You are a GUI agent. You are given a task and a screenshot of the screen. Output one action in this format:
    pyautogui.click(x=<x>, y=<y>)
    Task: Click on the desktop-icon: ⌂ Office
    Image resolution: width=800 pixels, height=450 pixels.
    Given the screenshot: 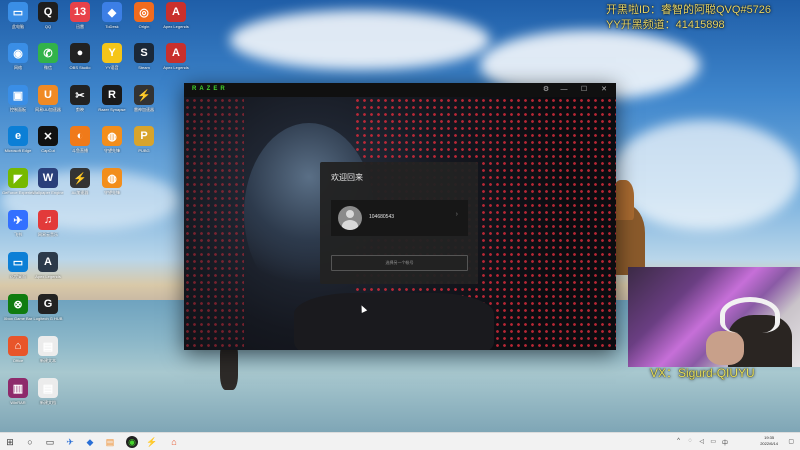 What is the action you would take?
    pyautogui.click(x=18, y=349)
    